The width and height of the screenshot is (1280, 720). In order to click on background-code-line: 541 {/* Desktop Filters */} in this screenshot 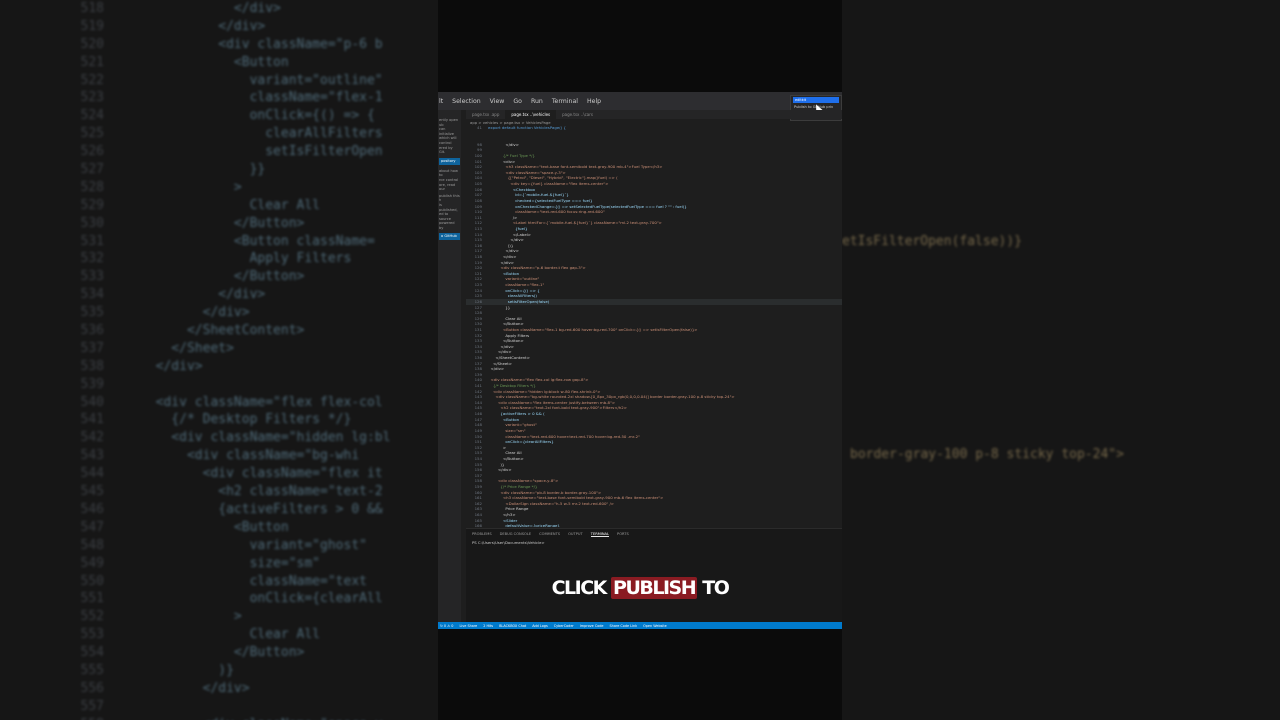, I will do `click(195, 420)`.